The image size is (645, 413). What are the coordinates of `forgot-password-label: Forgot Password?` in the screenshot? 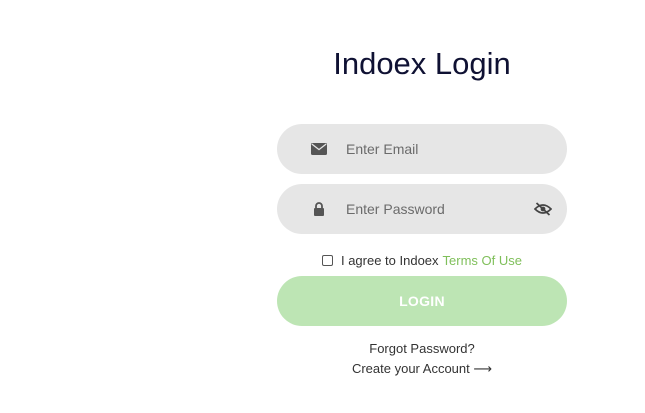 It's located at (422, 348).